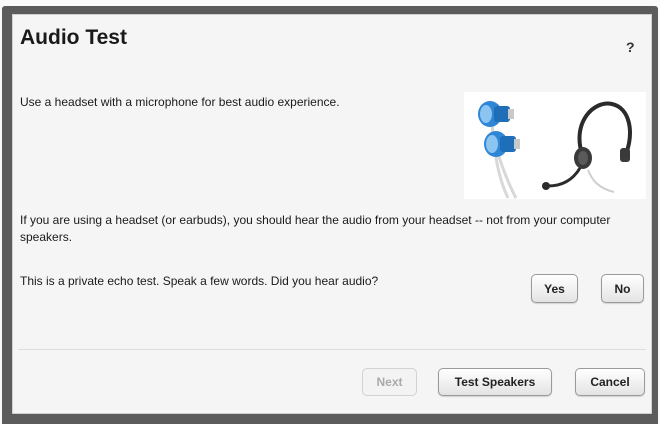  I want to click on earbuds-icon, so click(499, 150).